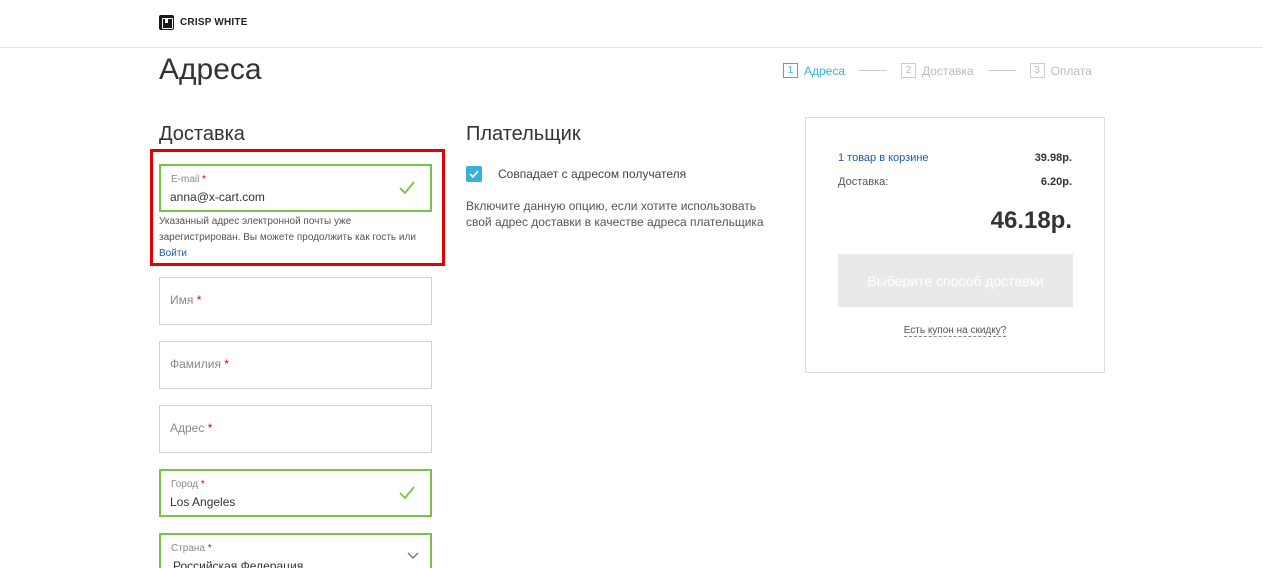 The width and height of the screenshot is (1263, 568). What do you see at coordinates (295, 493) in the screenshot?
I see `city-field: Город * Los Angeles` at bounding box center [295, 493].